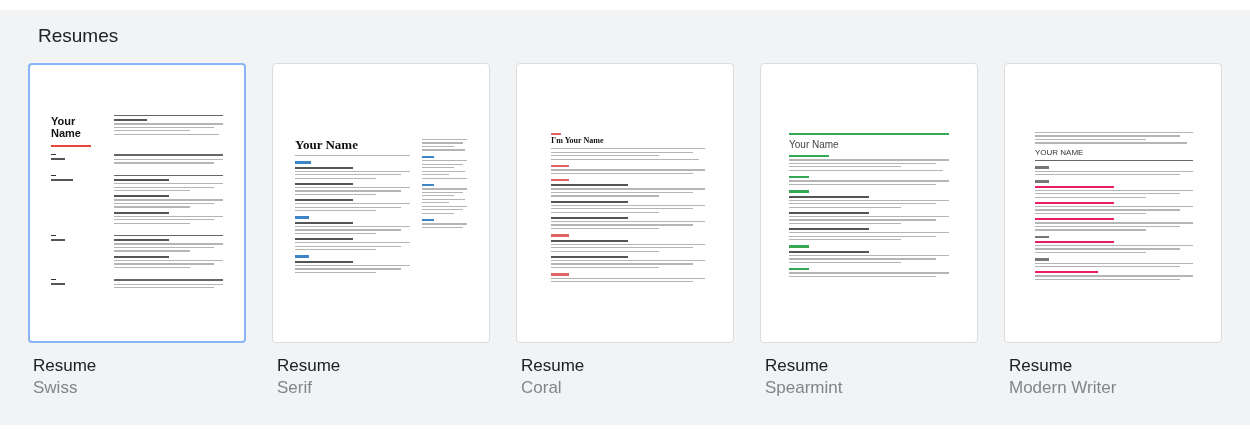  I want to click on resume-name: YOUR NAME, so click(1060, 152).